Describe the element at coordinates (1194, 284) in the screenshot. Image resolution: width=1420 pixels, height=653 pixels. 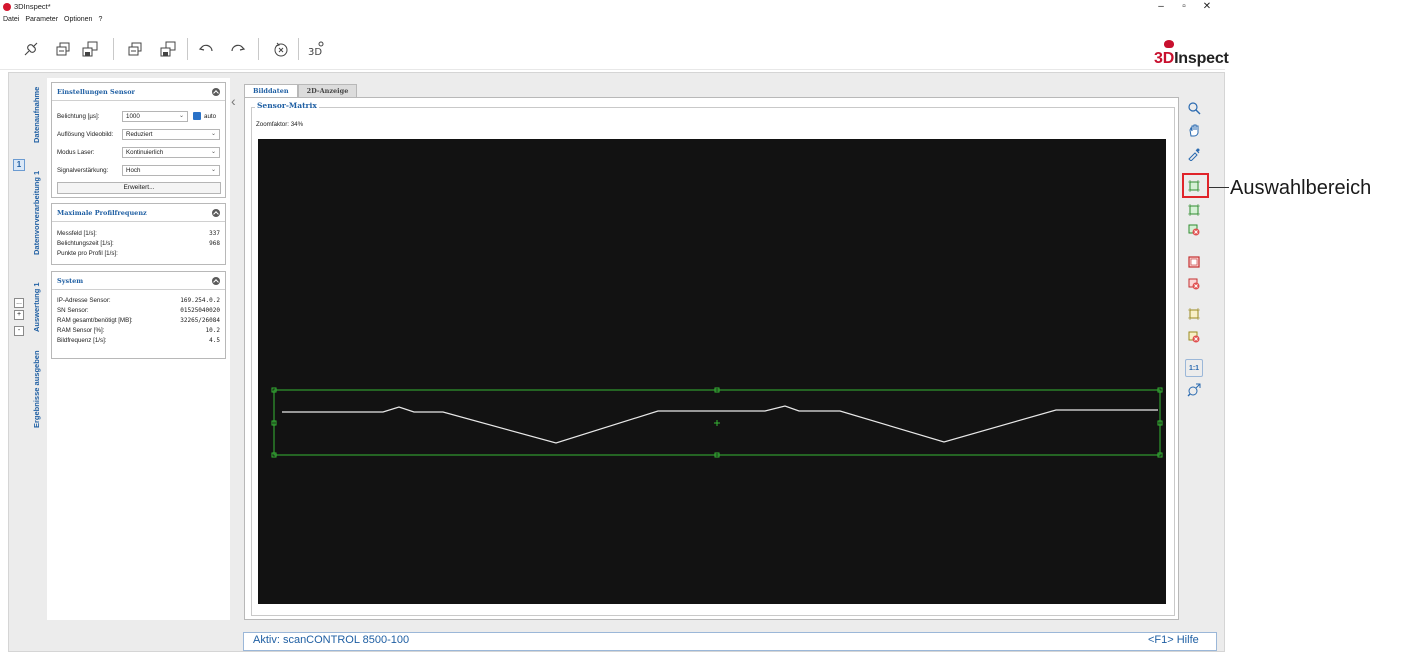
I see `remove-frame-icon` at that location.